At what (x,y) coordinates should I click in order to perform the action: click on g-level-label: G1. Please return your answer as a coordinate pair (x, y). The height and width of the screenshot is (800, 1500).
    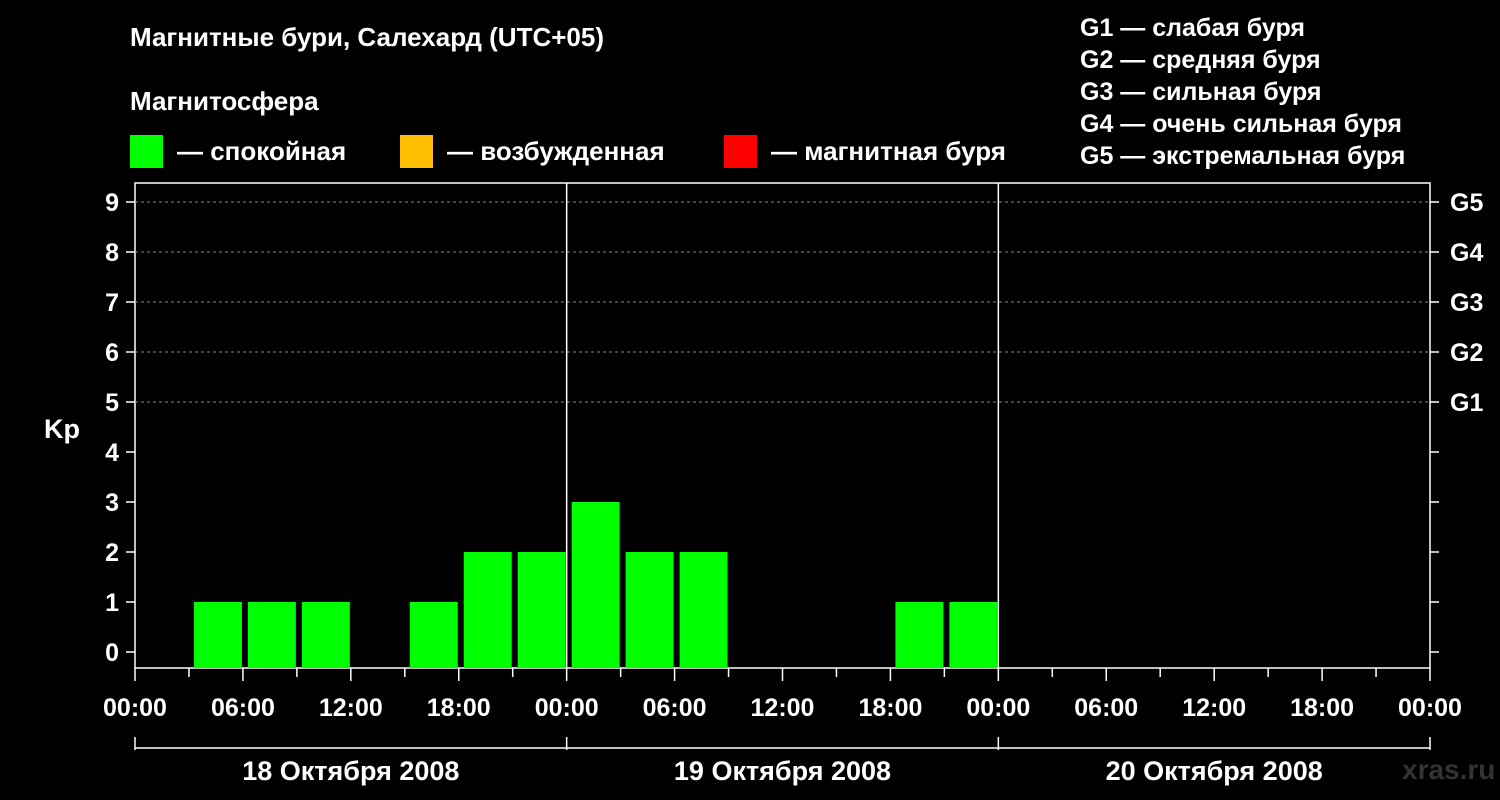
    Looking at the image, I should click on (1466, 403).